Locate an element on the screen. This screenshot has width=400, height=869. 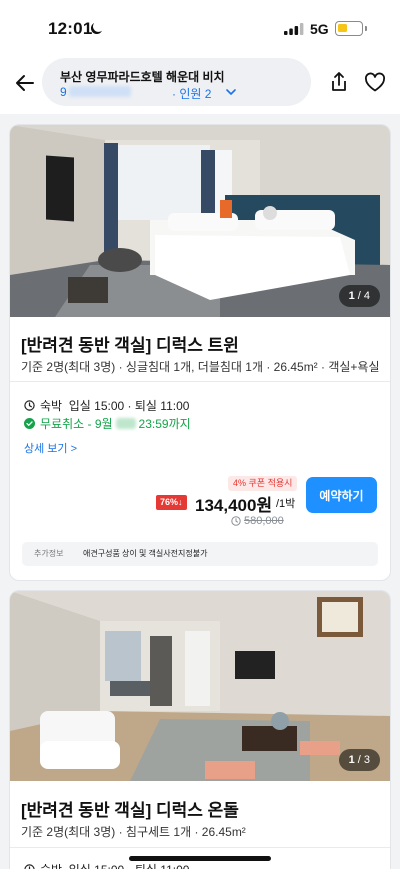
date-range: 9 is located at coordinates (96, 92).